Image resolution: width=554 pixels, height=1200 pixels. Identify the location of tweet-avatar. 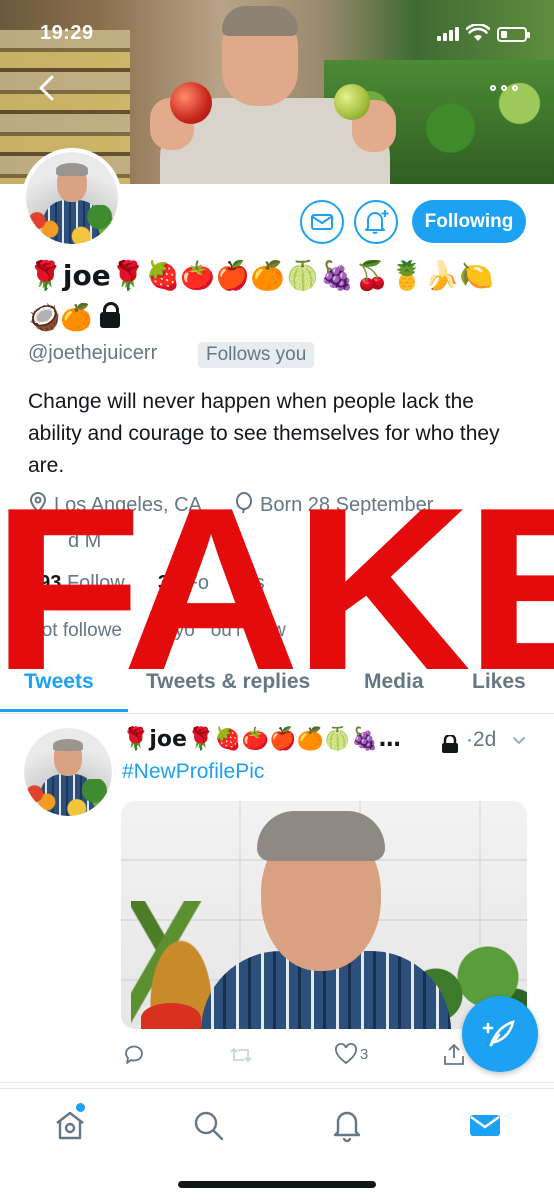
(68, 772).